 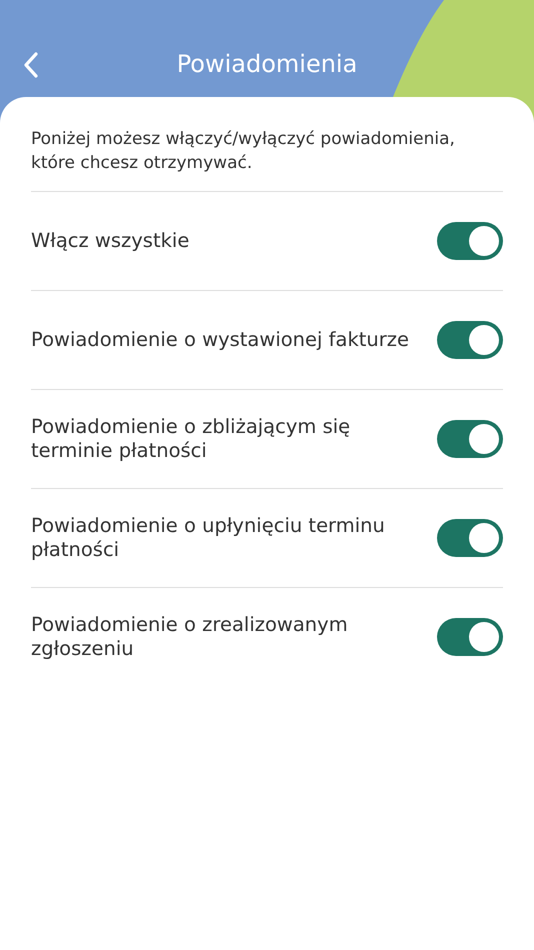 What do you see at coordinates (267, 64) in the screenshot?
I see `screen-title: Powiadomienia` at bounding box center [267, 64].